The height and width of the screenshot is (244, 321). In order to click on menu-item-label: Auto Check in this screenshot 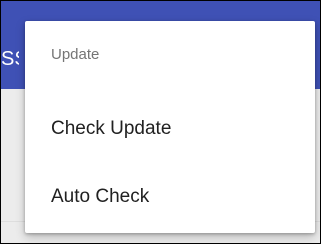, I will do `click(100, 196)`.